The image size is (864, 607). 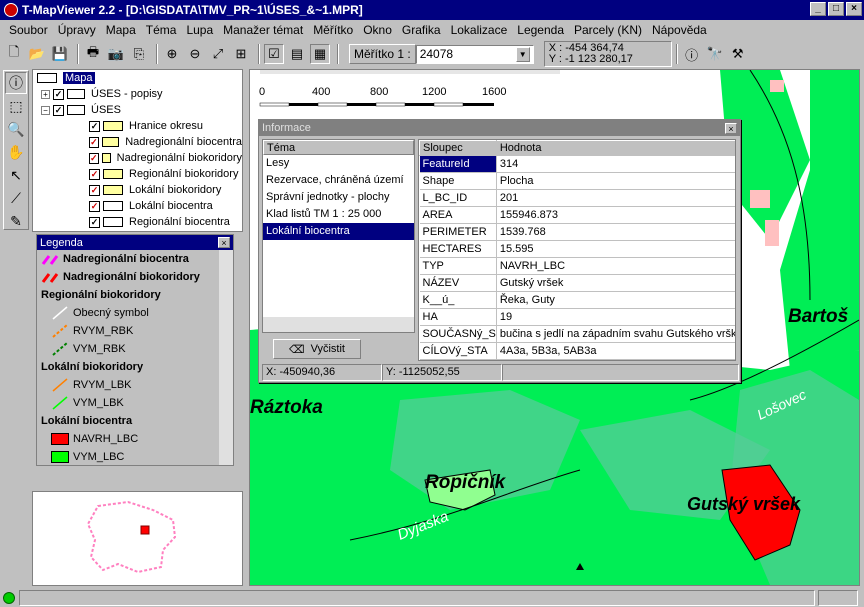 I want to click on maximize-button: □, so click(x=836, y=9).